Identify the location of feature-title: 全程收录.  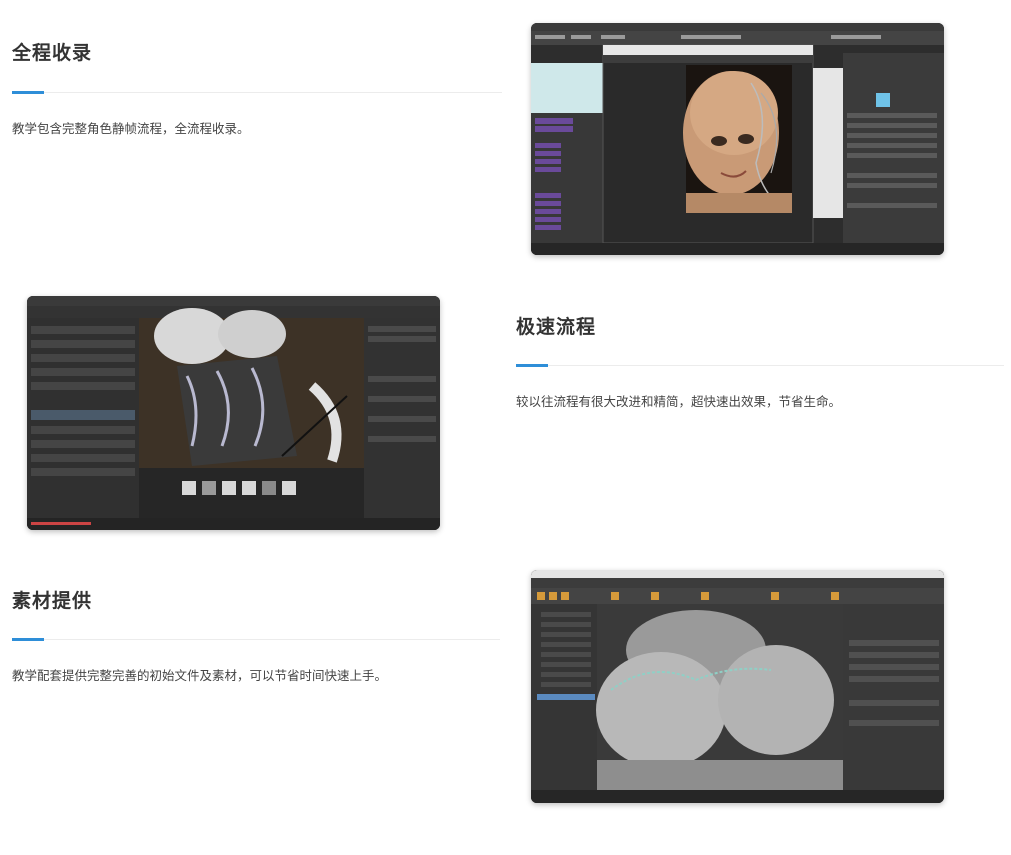
(52, 53).